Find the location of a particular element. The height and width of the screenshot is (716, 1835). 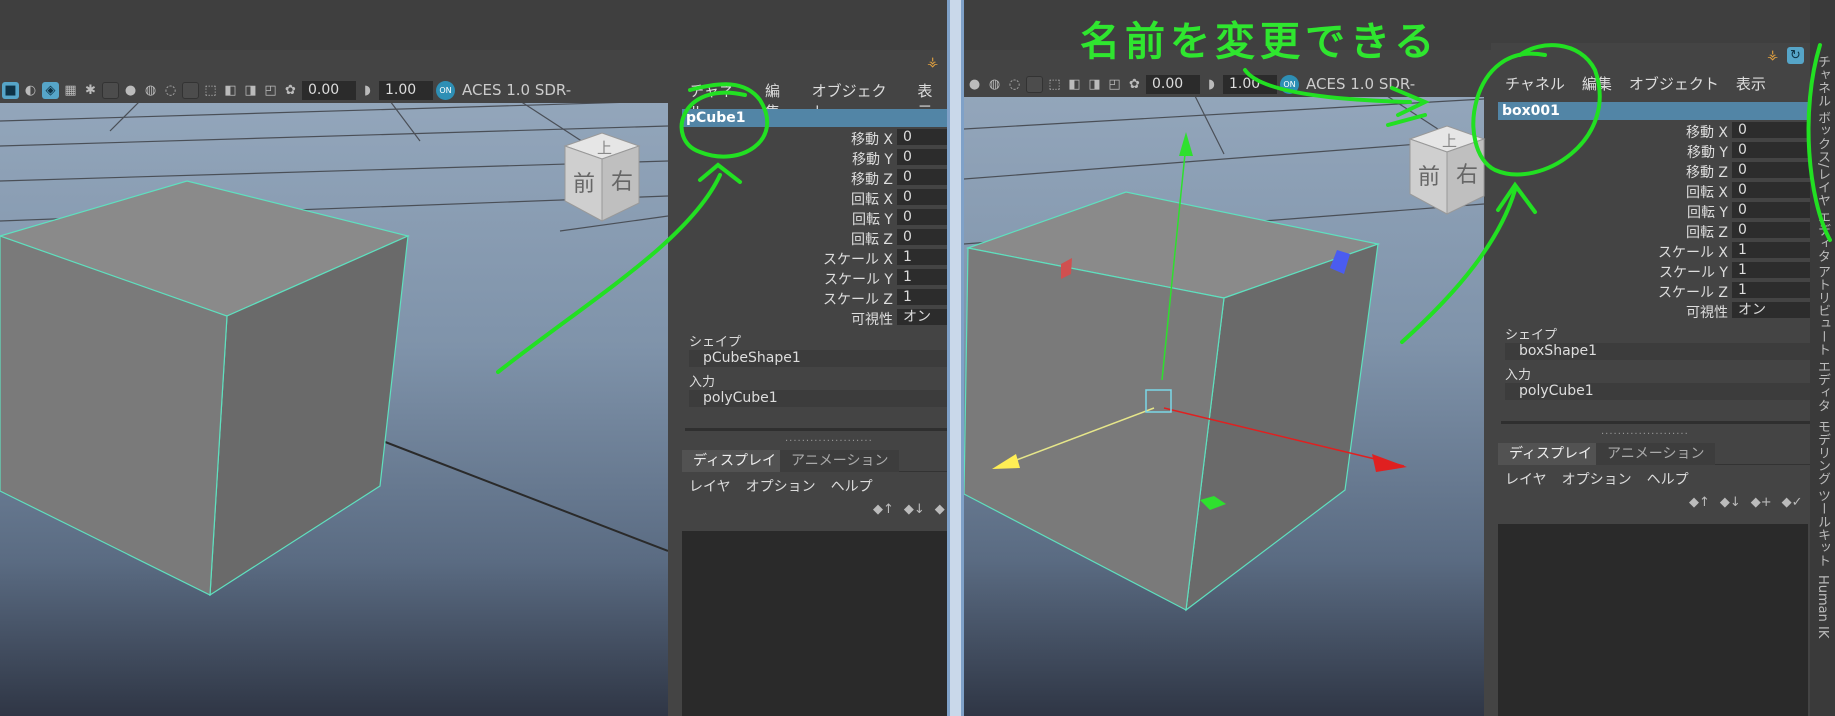

view-cube-right: 上 前 右 is located at coordinates (1447, 171).